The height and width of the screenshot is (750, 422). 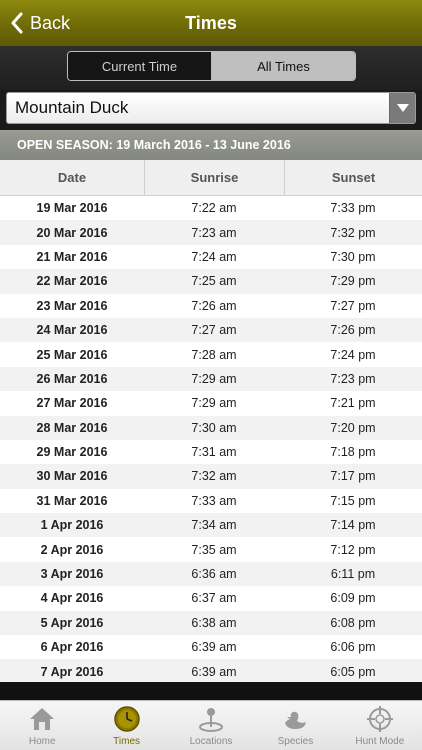 What do you see at coordinates (214, 452) in the screenshot?
I see `sunrise-cell: 7:31 am` at bounding box center [214, 452].